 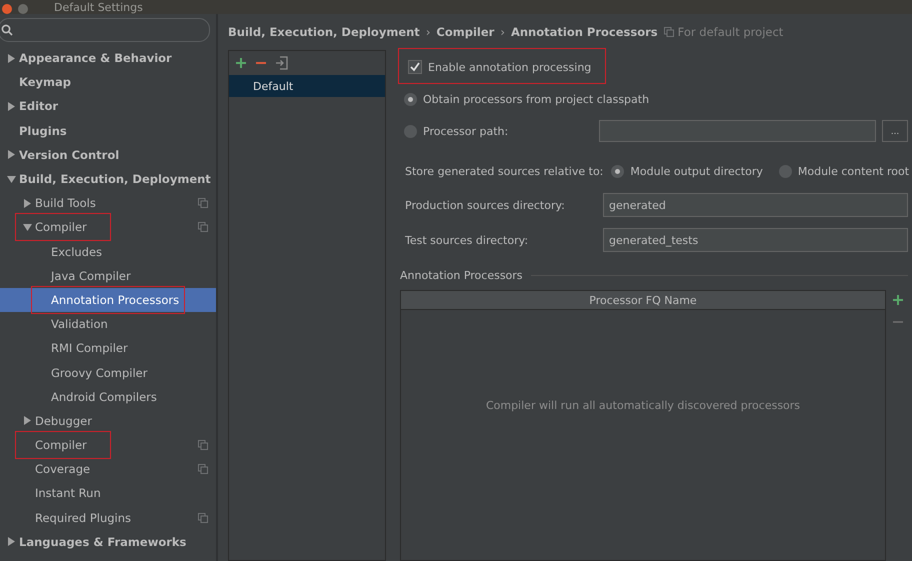 What do you see at coordinates (461, 275) in the screenshot?
I see `section-title: Annotation Processors` at bounding box center [461, 275].